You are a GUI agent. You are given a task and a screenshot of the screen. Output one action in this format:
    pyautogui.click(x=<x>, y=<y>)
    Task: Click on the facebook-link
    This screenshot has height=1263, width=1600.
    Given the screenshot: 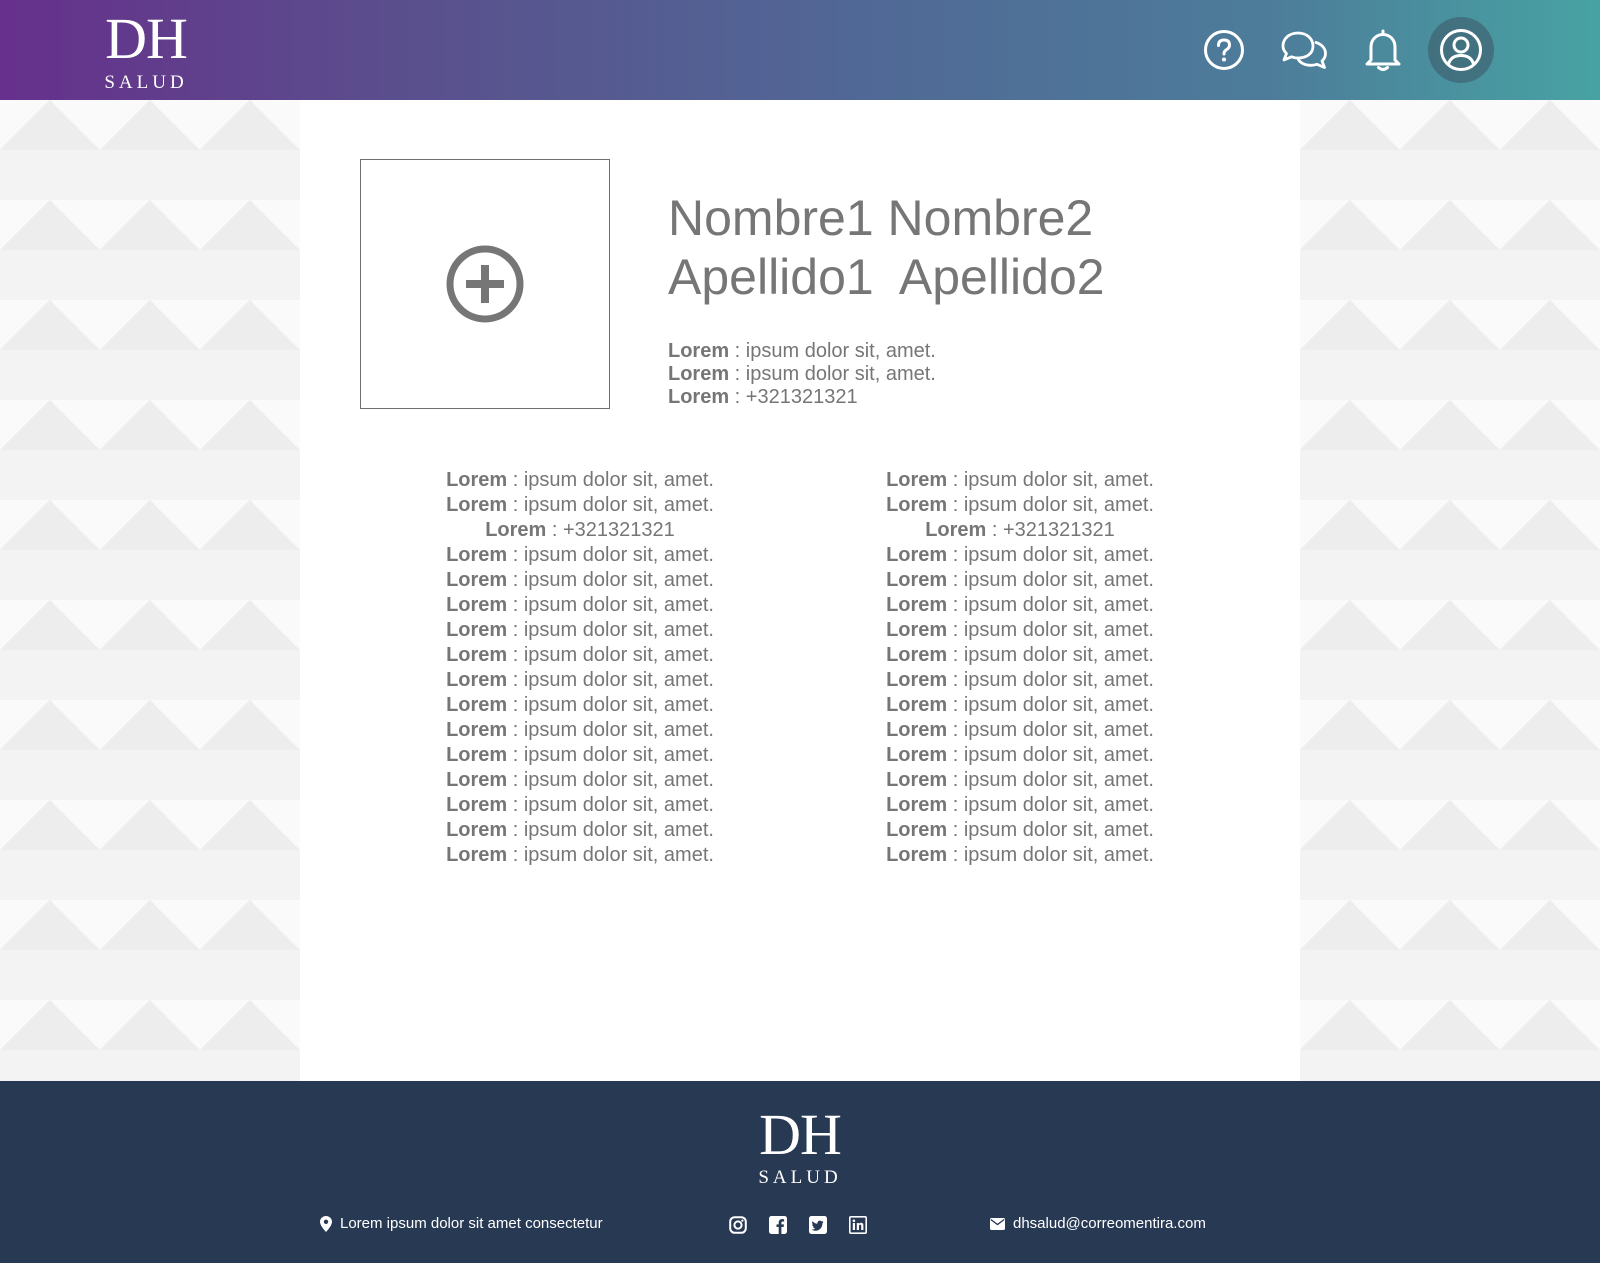 What is the action you would take?
    pyautogui.click(x=778, y=1225)
    